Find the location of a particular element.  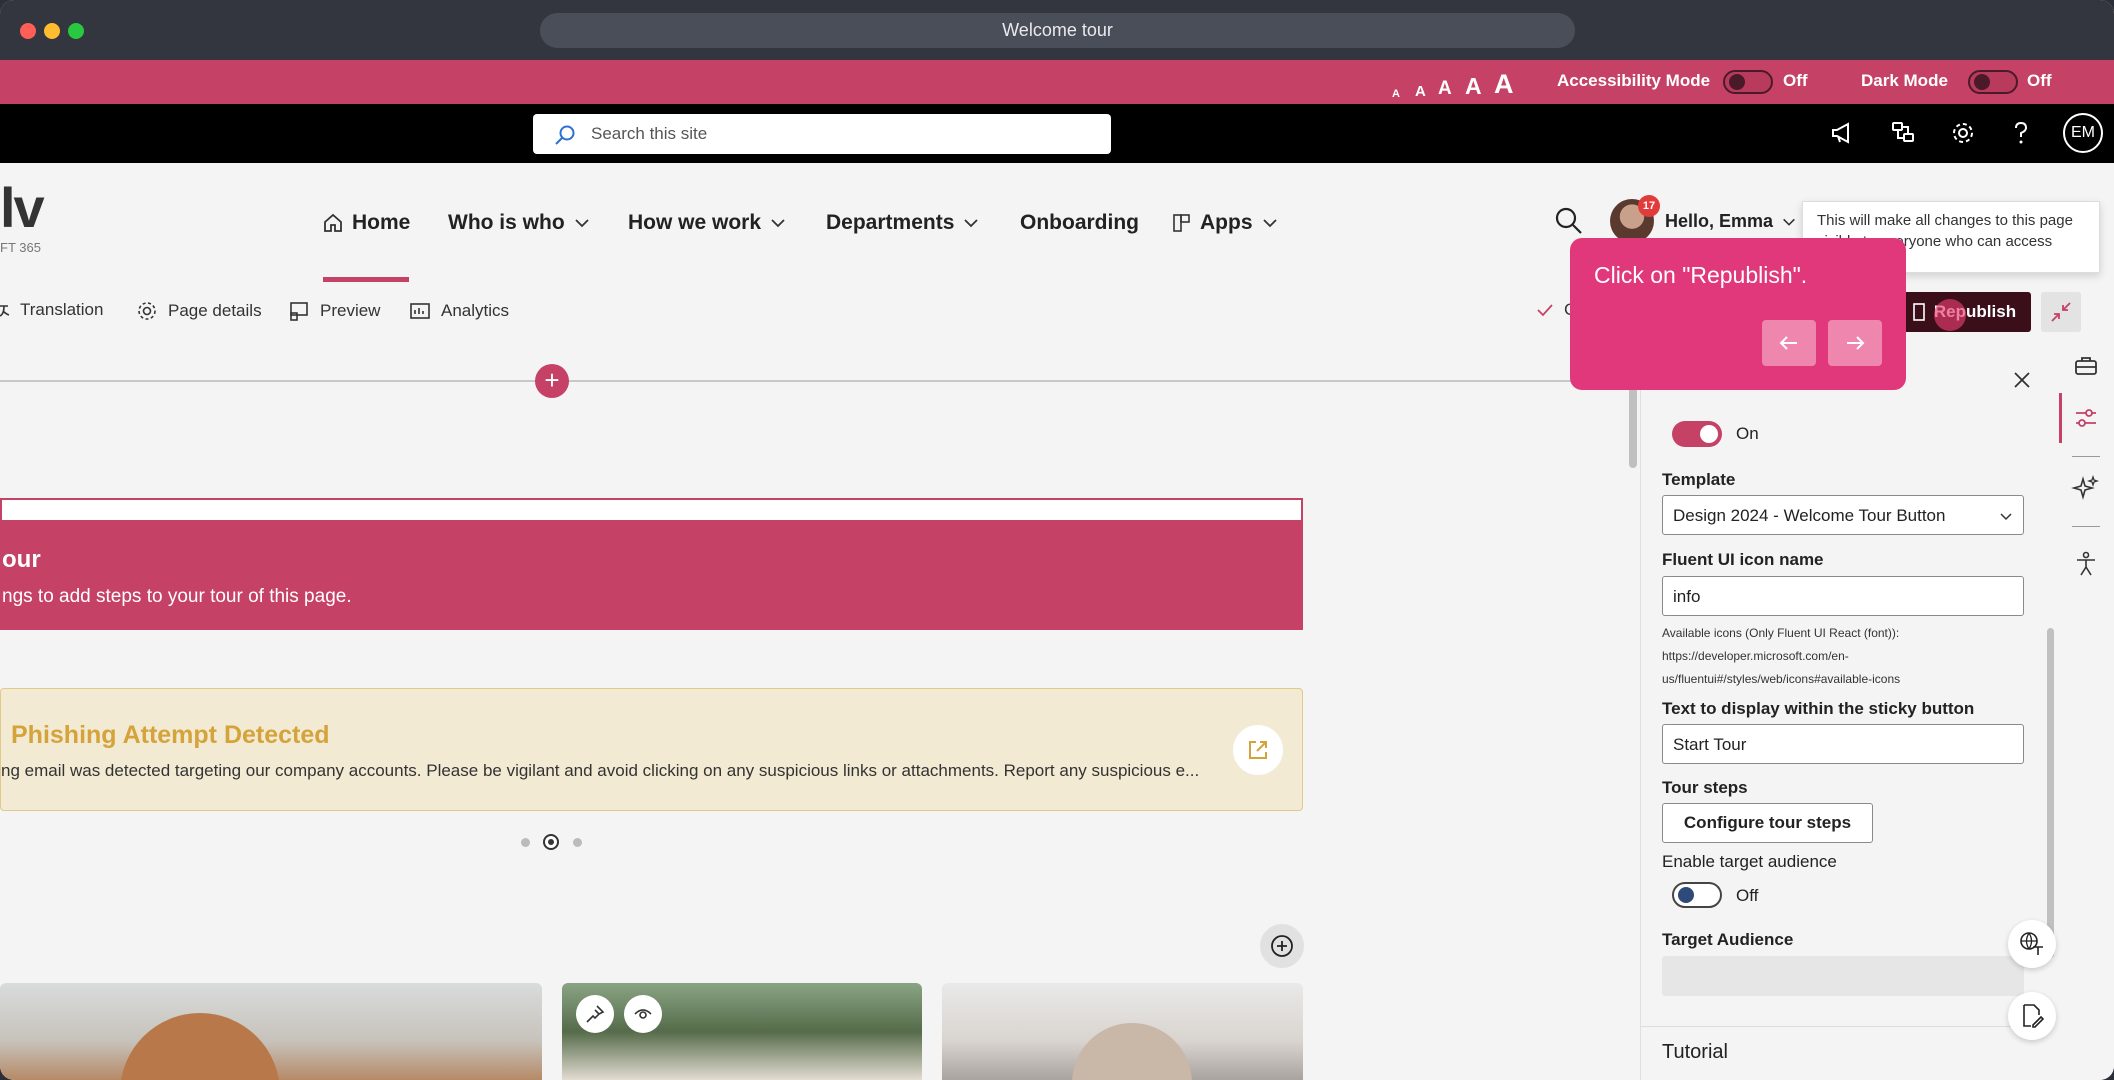

pane-scrollbar is located at coordinates (2050, 793).